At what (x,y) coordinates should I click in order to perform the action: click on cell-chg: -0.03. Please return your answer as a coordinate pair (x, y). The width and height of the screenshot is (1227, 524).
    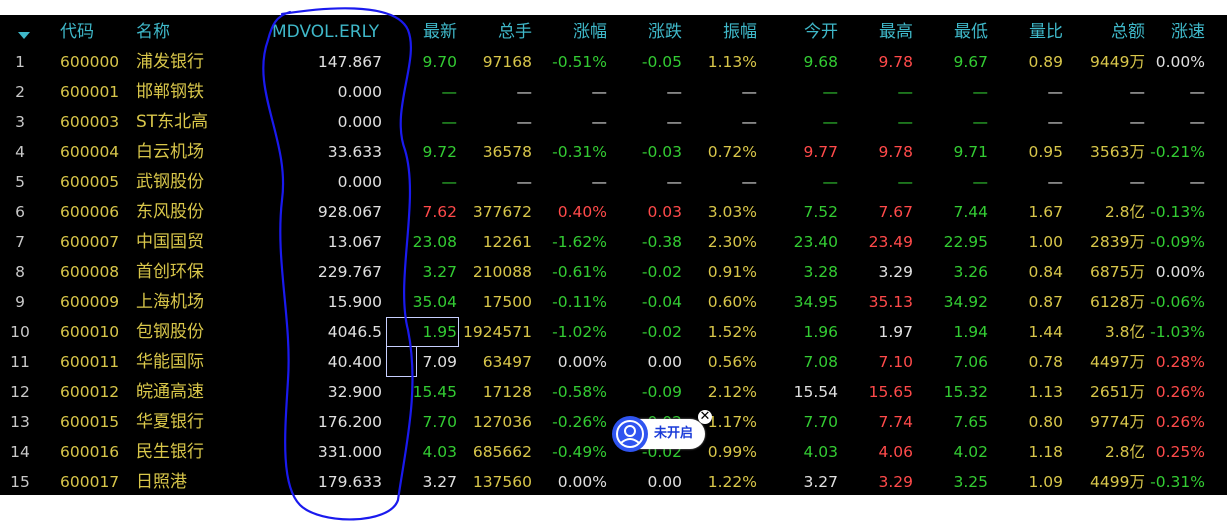
    Looking at the image, I should click on (661, 152).